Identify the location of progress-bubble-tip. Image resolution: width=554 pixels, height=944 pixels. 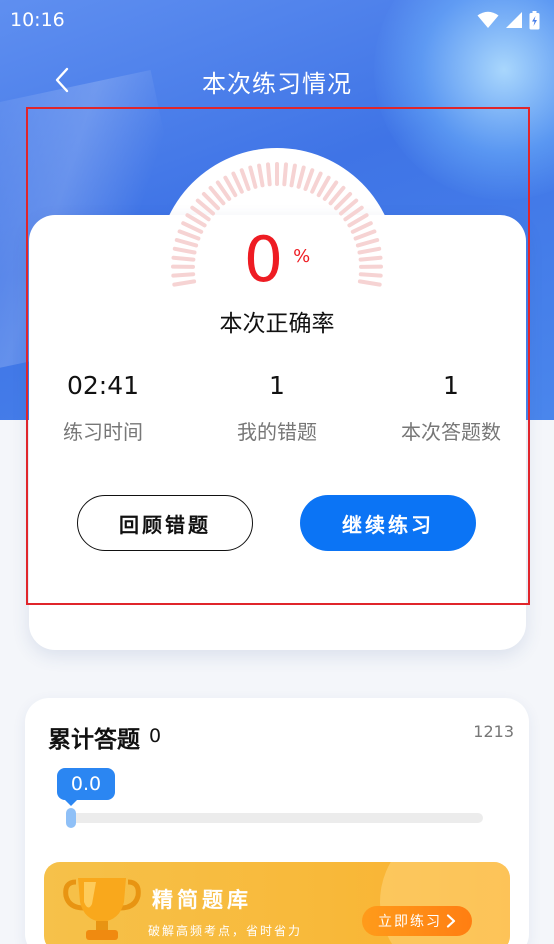
(71, 802).